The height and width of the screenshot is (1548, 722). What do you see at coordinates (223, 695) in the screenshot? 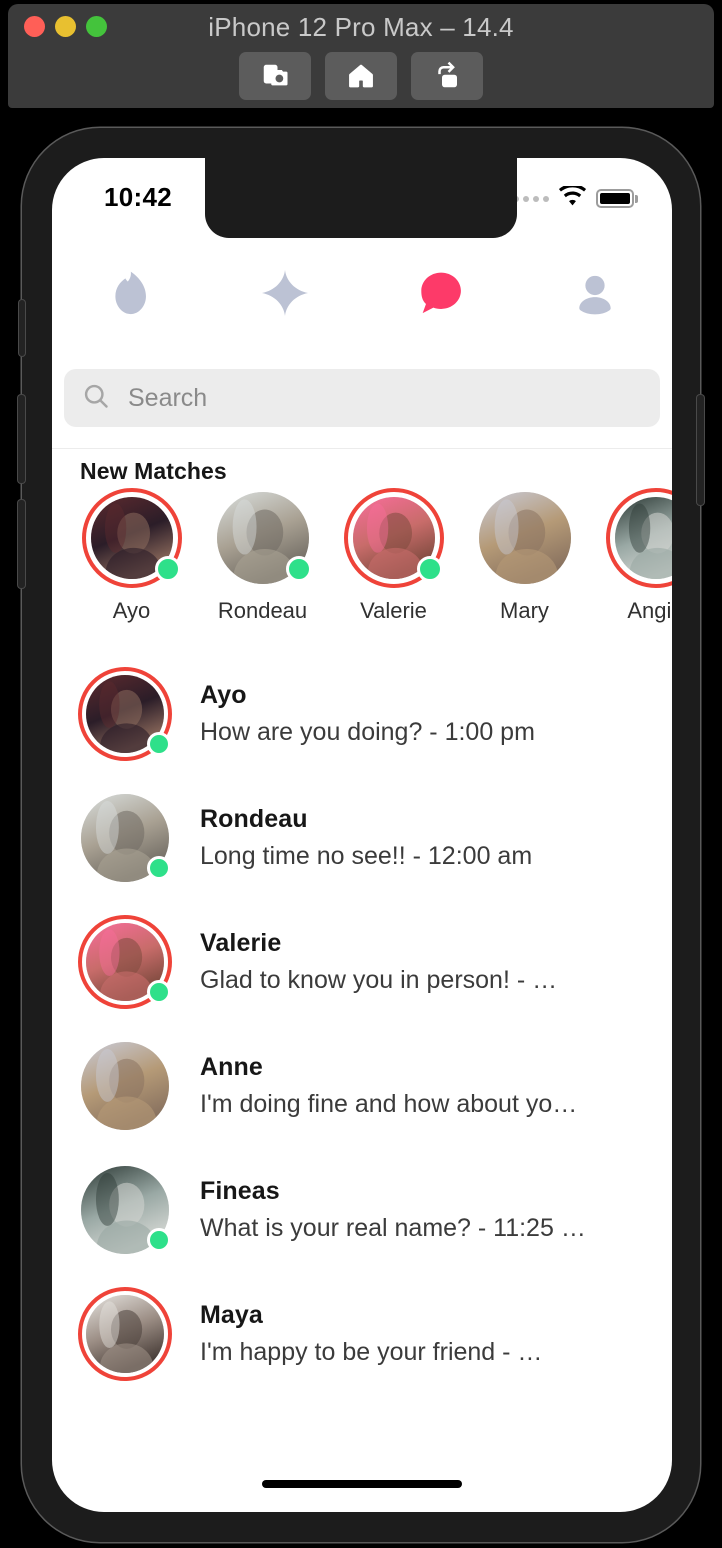
I see `chat-contact-name: Ayo` at bounding box center [223, 695].